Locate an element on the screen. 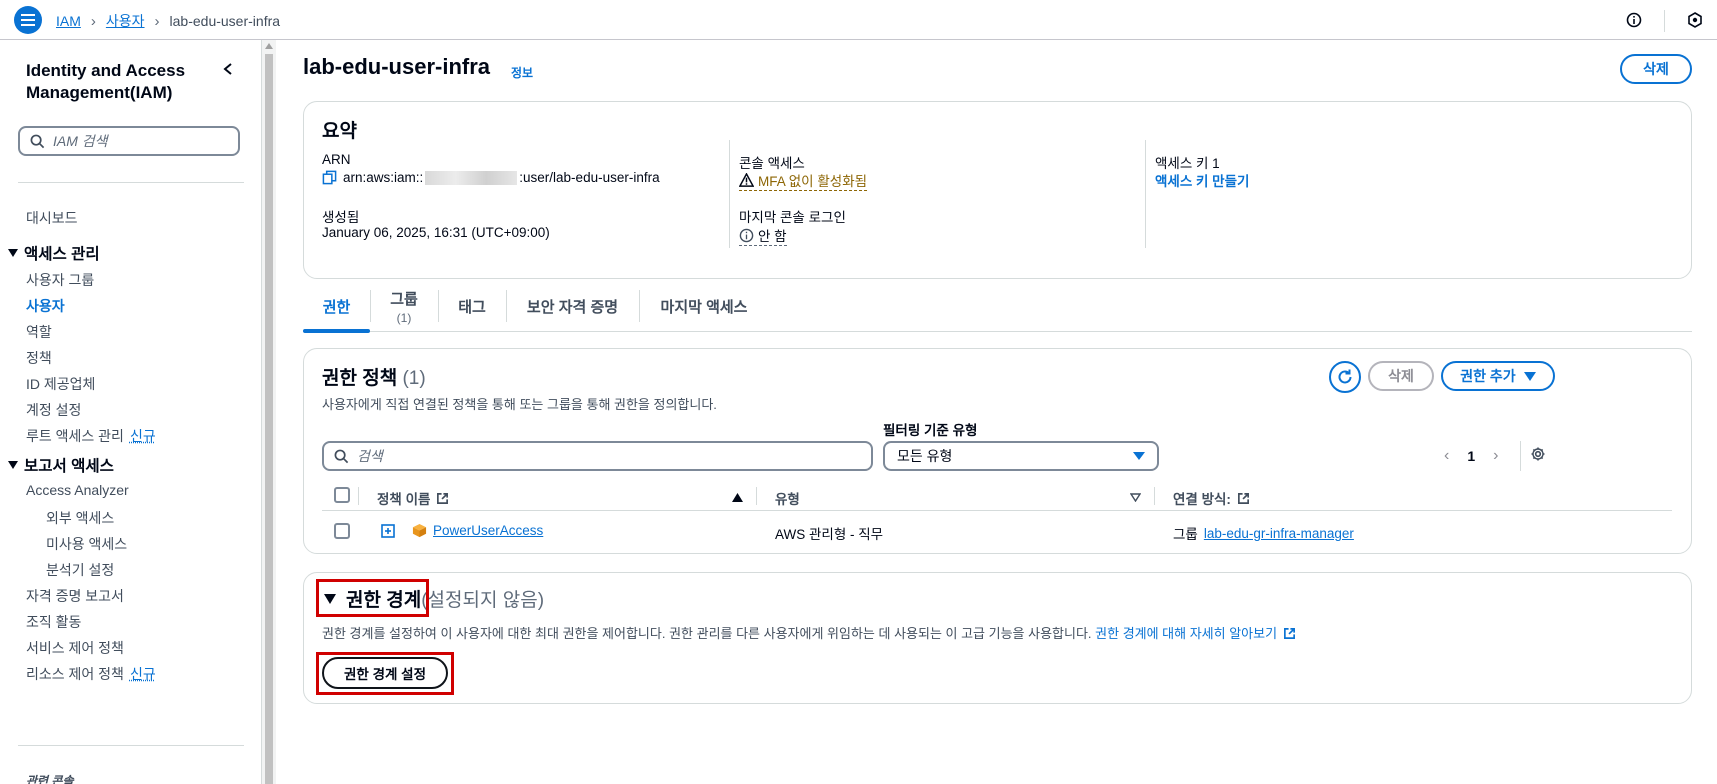 Image resolution: width=1717 pixels, height=784 pixels. policy-search-input is located at coordinates (597, 456).